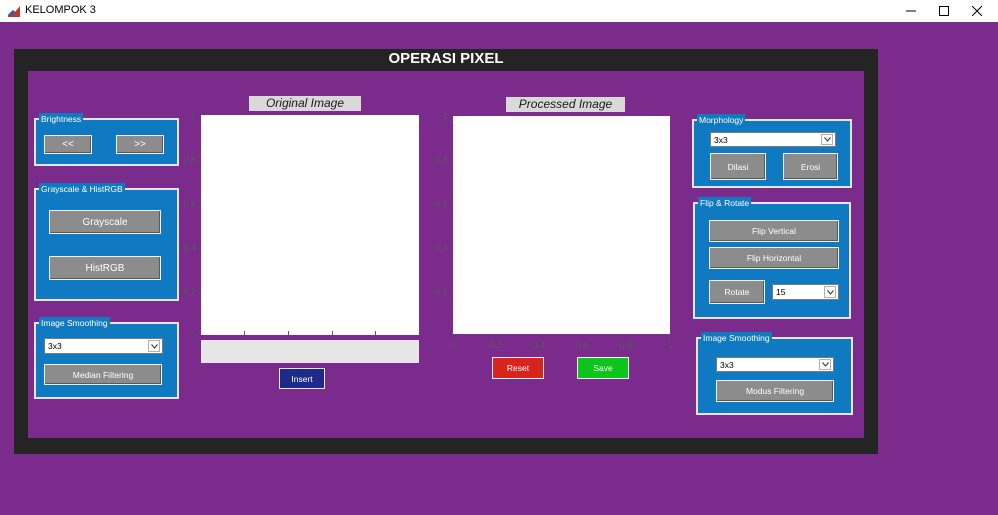  I want to click on brightness-decrease-button: <<, so click(68, 144).